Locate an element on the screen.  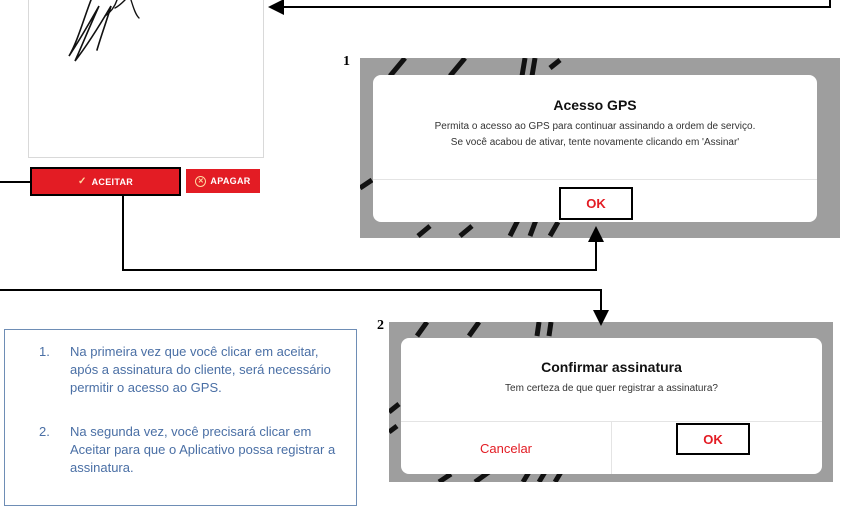
list-item-number: 2. is located at coordinates (44, 431).